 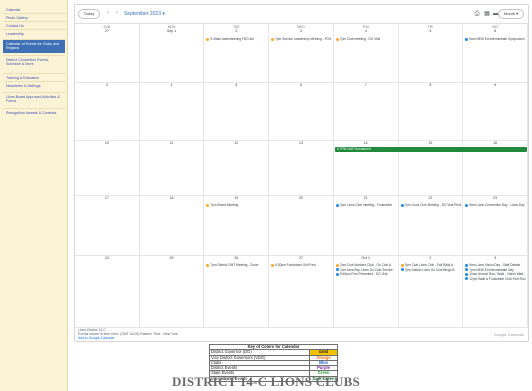 What do you see at coordinates (172, 292) in the screenshot?
I see `day-cell: 25` at bounding box center [172, 292].